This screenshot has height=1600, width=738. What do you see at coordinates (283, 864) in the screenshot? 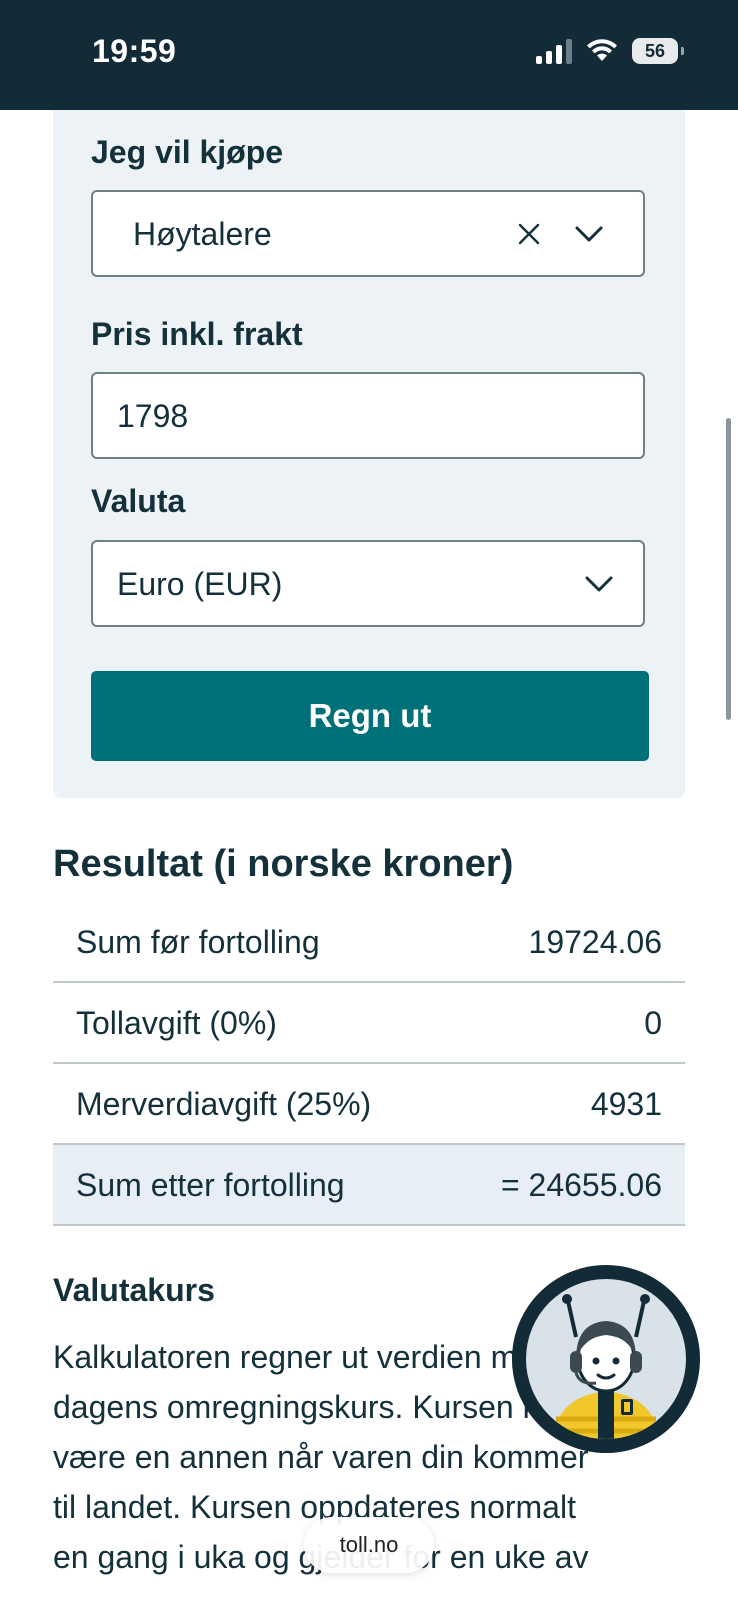
I see `result-title: Resultat (i norske kroner)` at bounding box center [283, 864].